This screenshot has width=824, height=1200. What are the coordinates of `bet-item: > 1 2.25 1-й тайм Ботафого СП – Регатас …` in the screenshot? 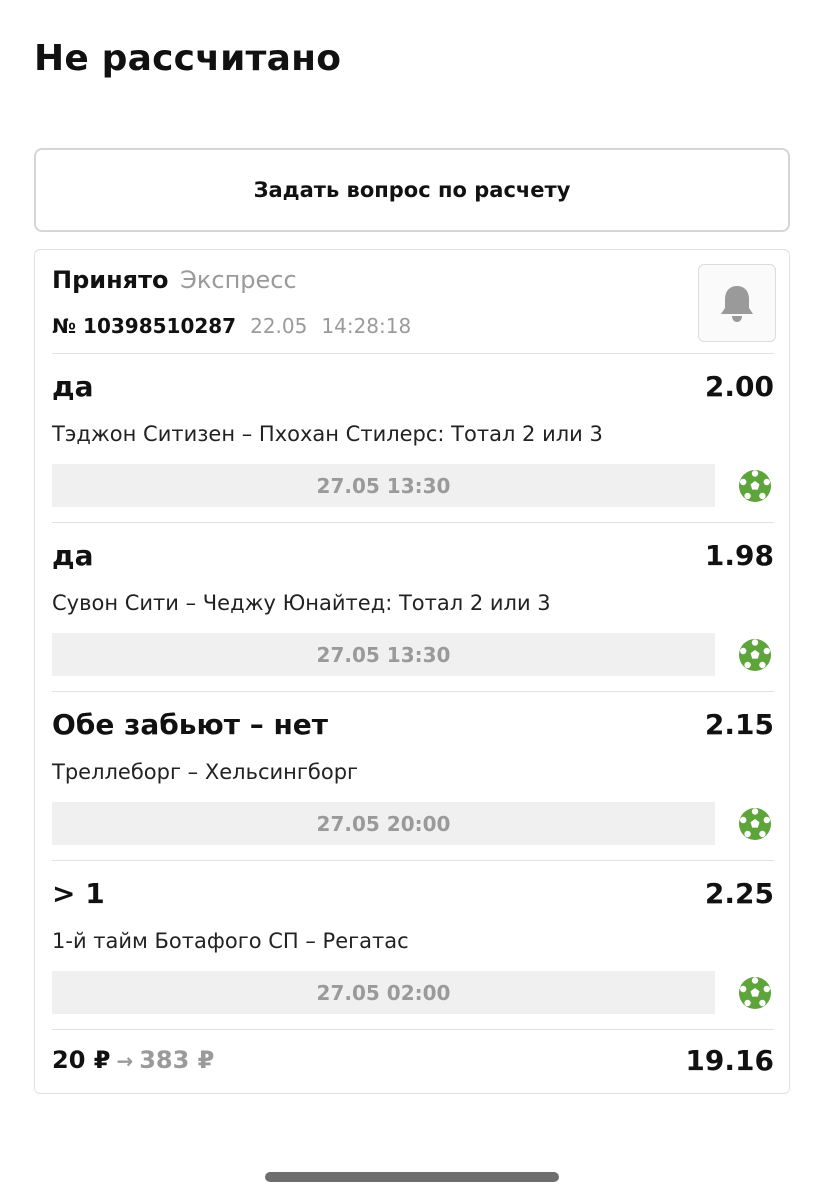 It's located at (413, 945).